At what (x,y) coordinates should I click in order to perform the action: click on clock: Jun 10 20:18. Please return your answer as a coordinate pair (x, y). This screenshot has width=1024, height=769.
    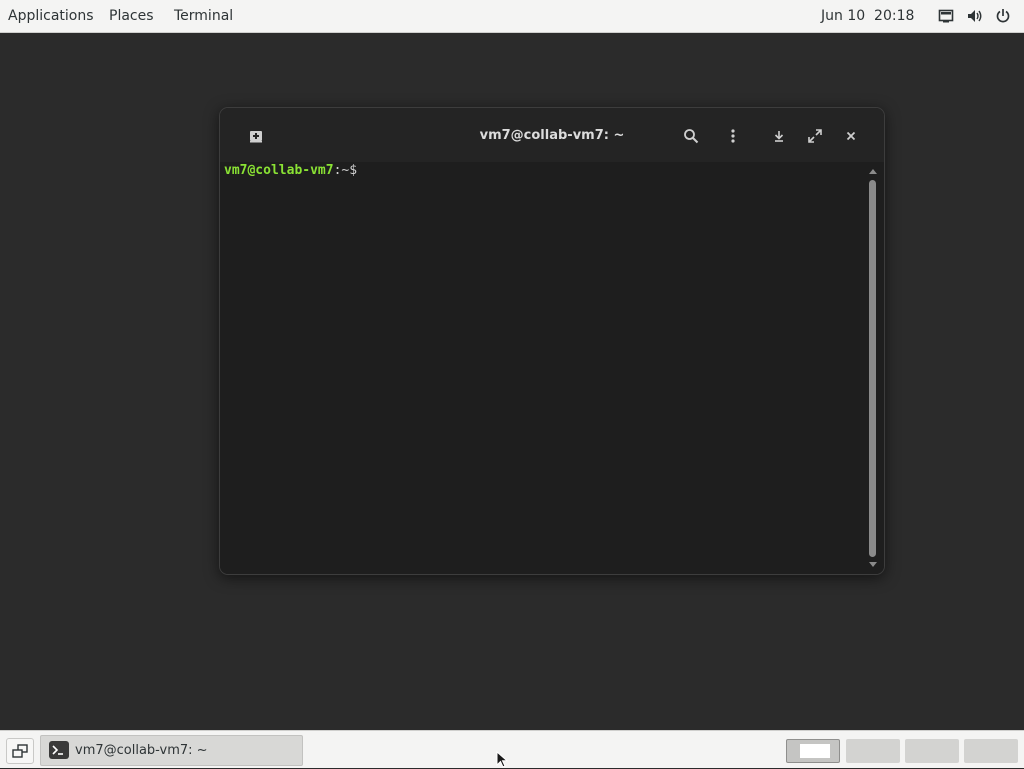
    Looking at the image, I should click on (867, 16).